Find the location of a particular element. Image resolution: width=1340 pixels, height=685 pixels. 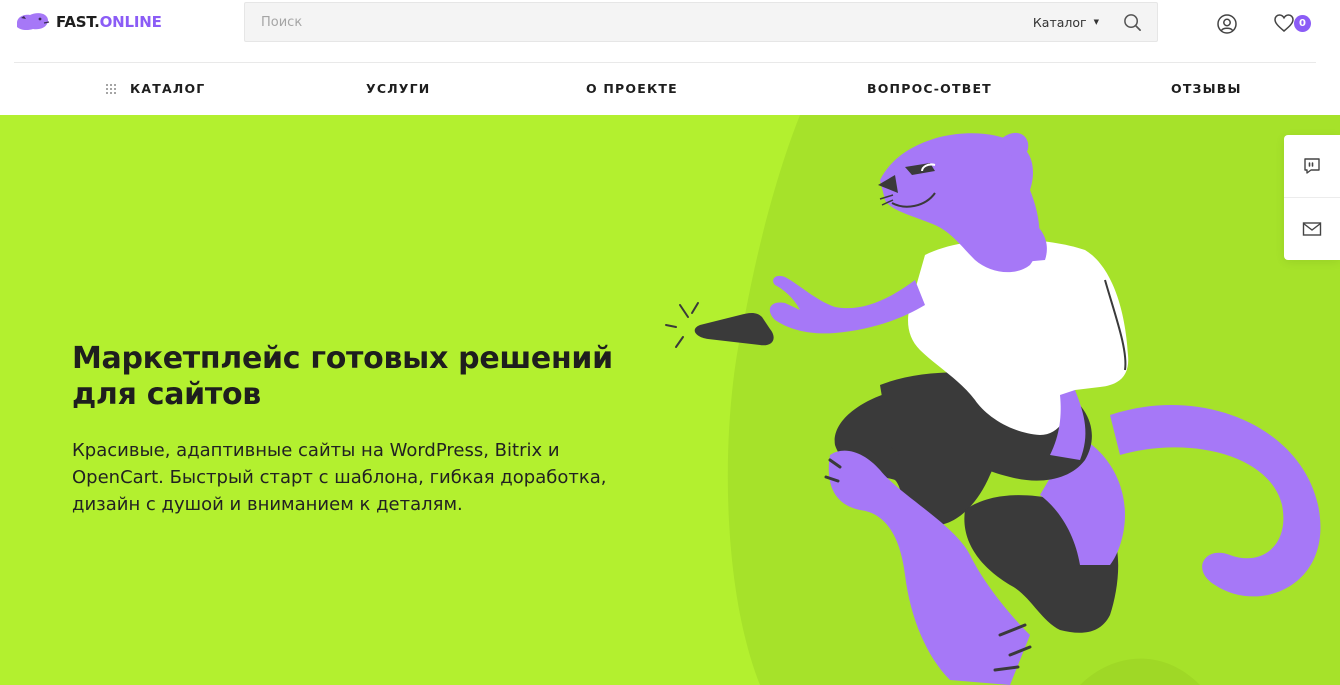

logo: FAST.ONLINE is located at coordinates (88, 22).